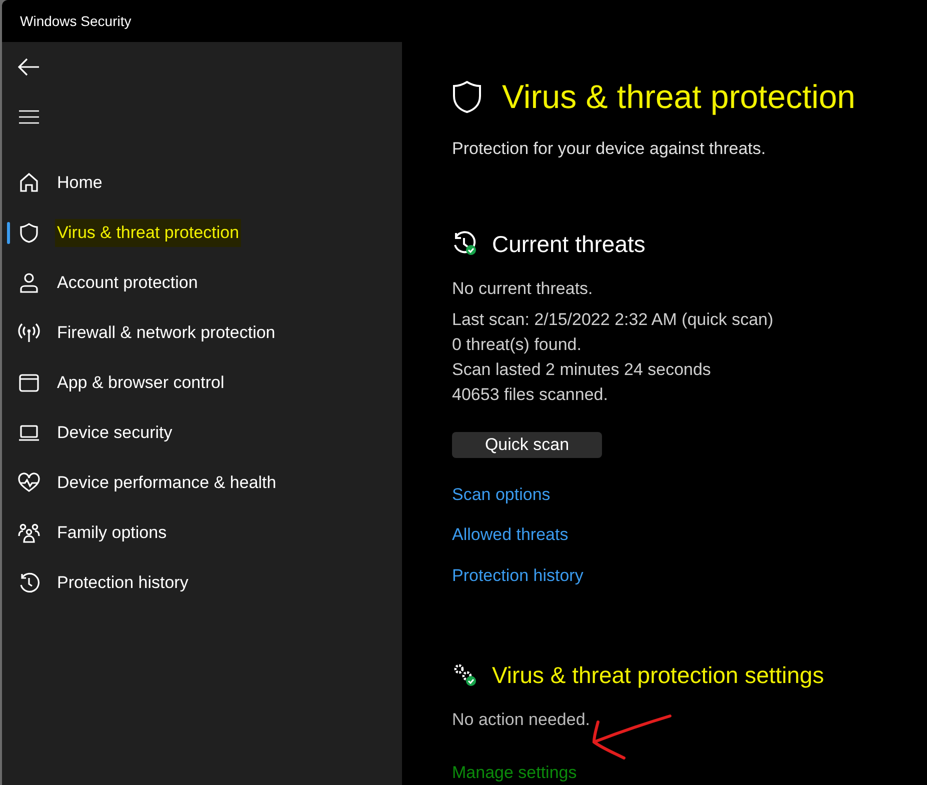  What do you see at coordinates (527, 445) in the screenshot?
I see `quick-scan-button: Quick scan` at bounding box center [527, 445].